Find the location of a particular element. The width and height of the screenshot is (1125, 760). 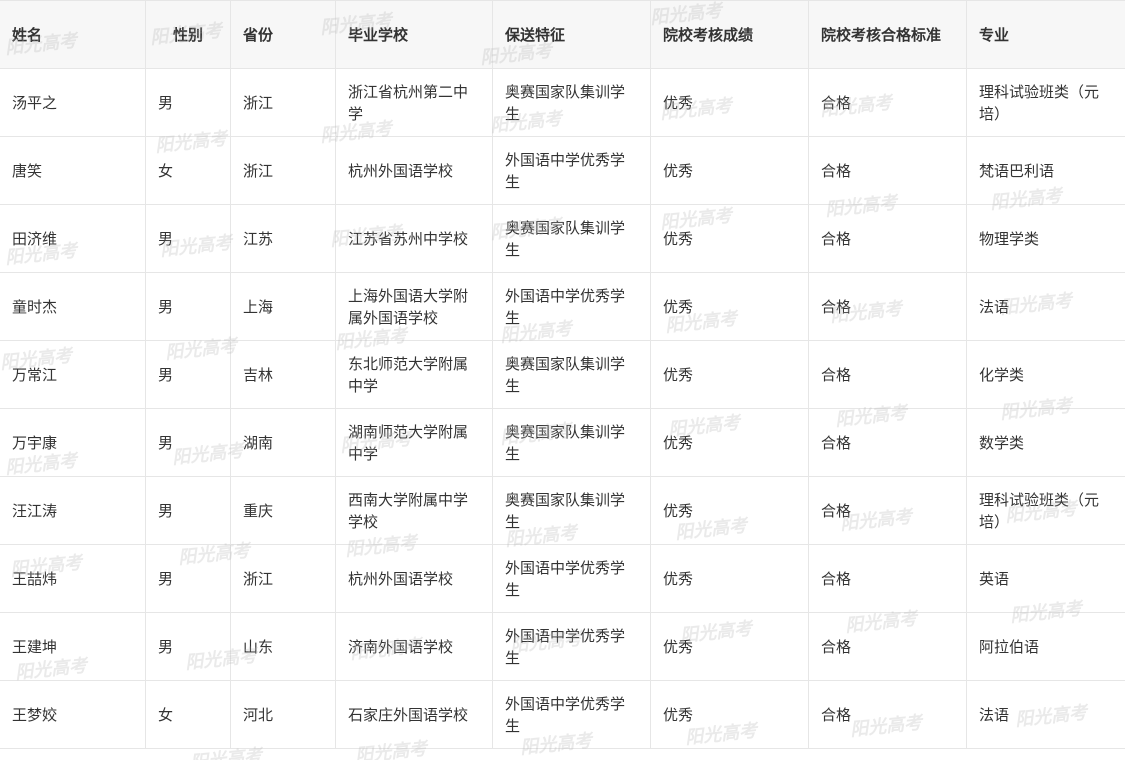

table-row: 万宇康 男 湖南 湖南师范大学附属中学 奥赛国家队集训学生 优秀 合格 数学类 is located at coordinates (562, 442).